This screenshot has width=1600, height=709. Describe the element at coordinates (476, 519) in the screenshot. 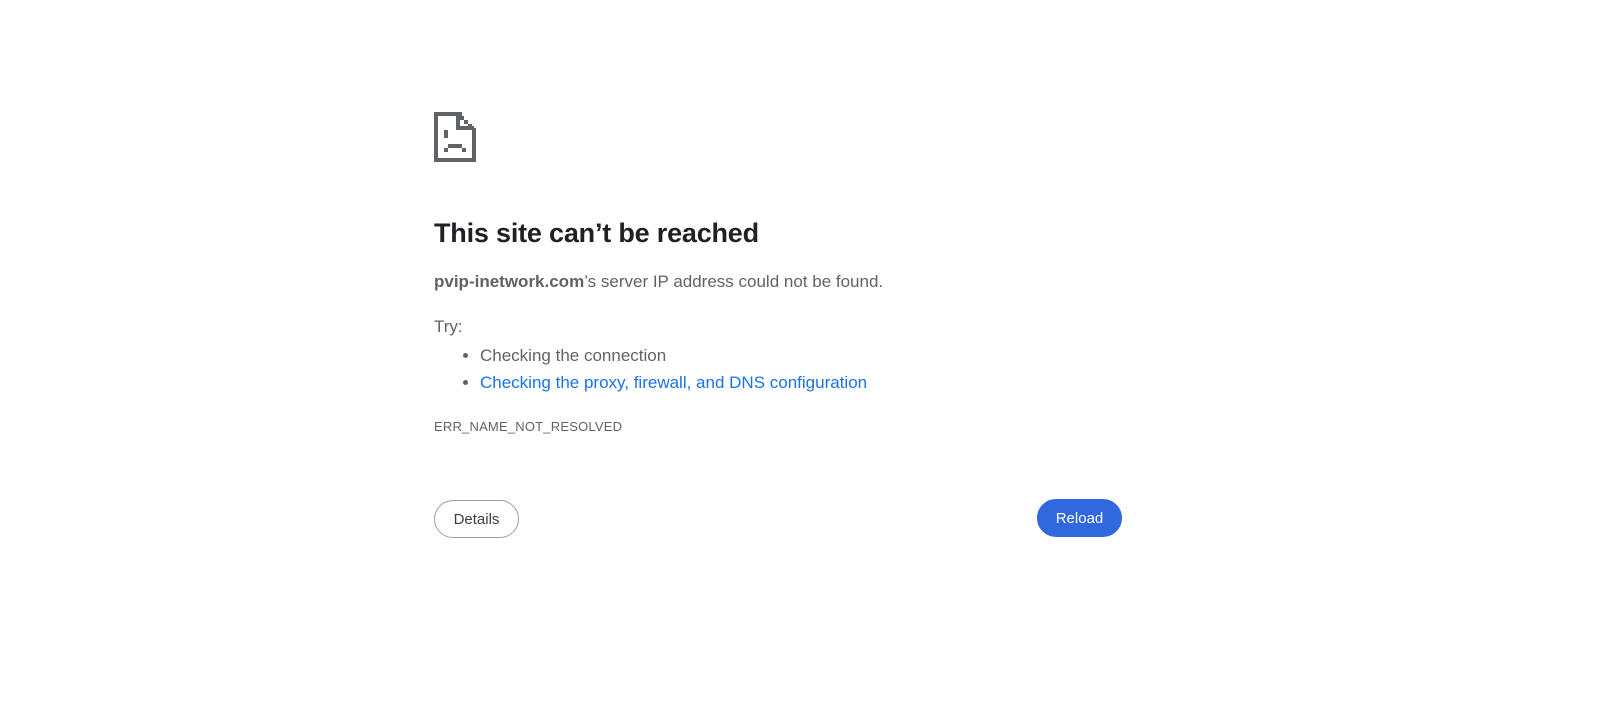

I see `details-button: Details` at that location.